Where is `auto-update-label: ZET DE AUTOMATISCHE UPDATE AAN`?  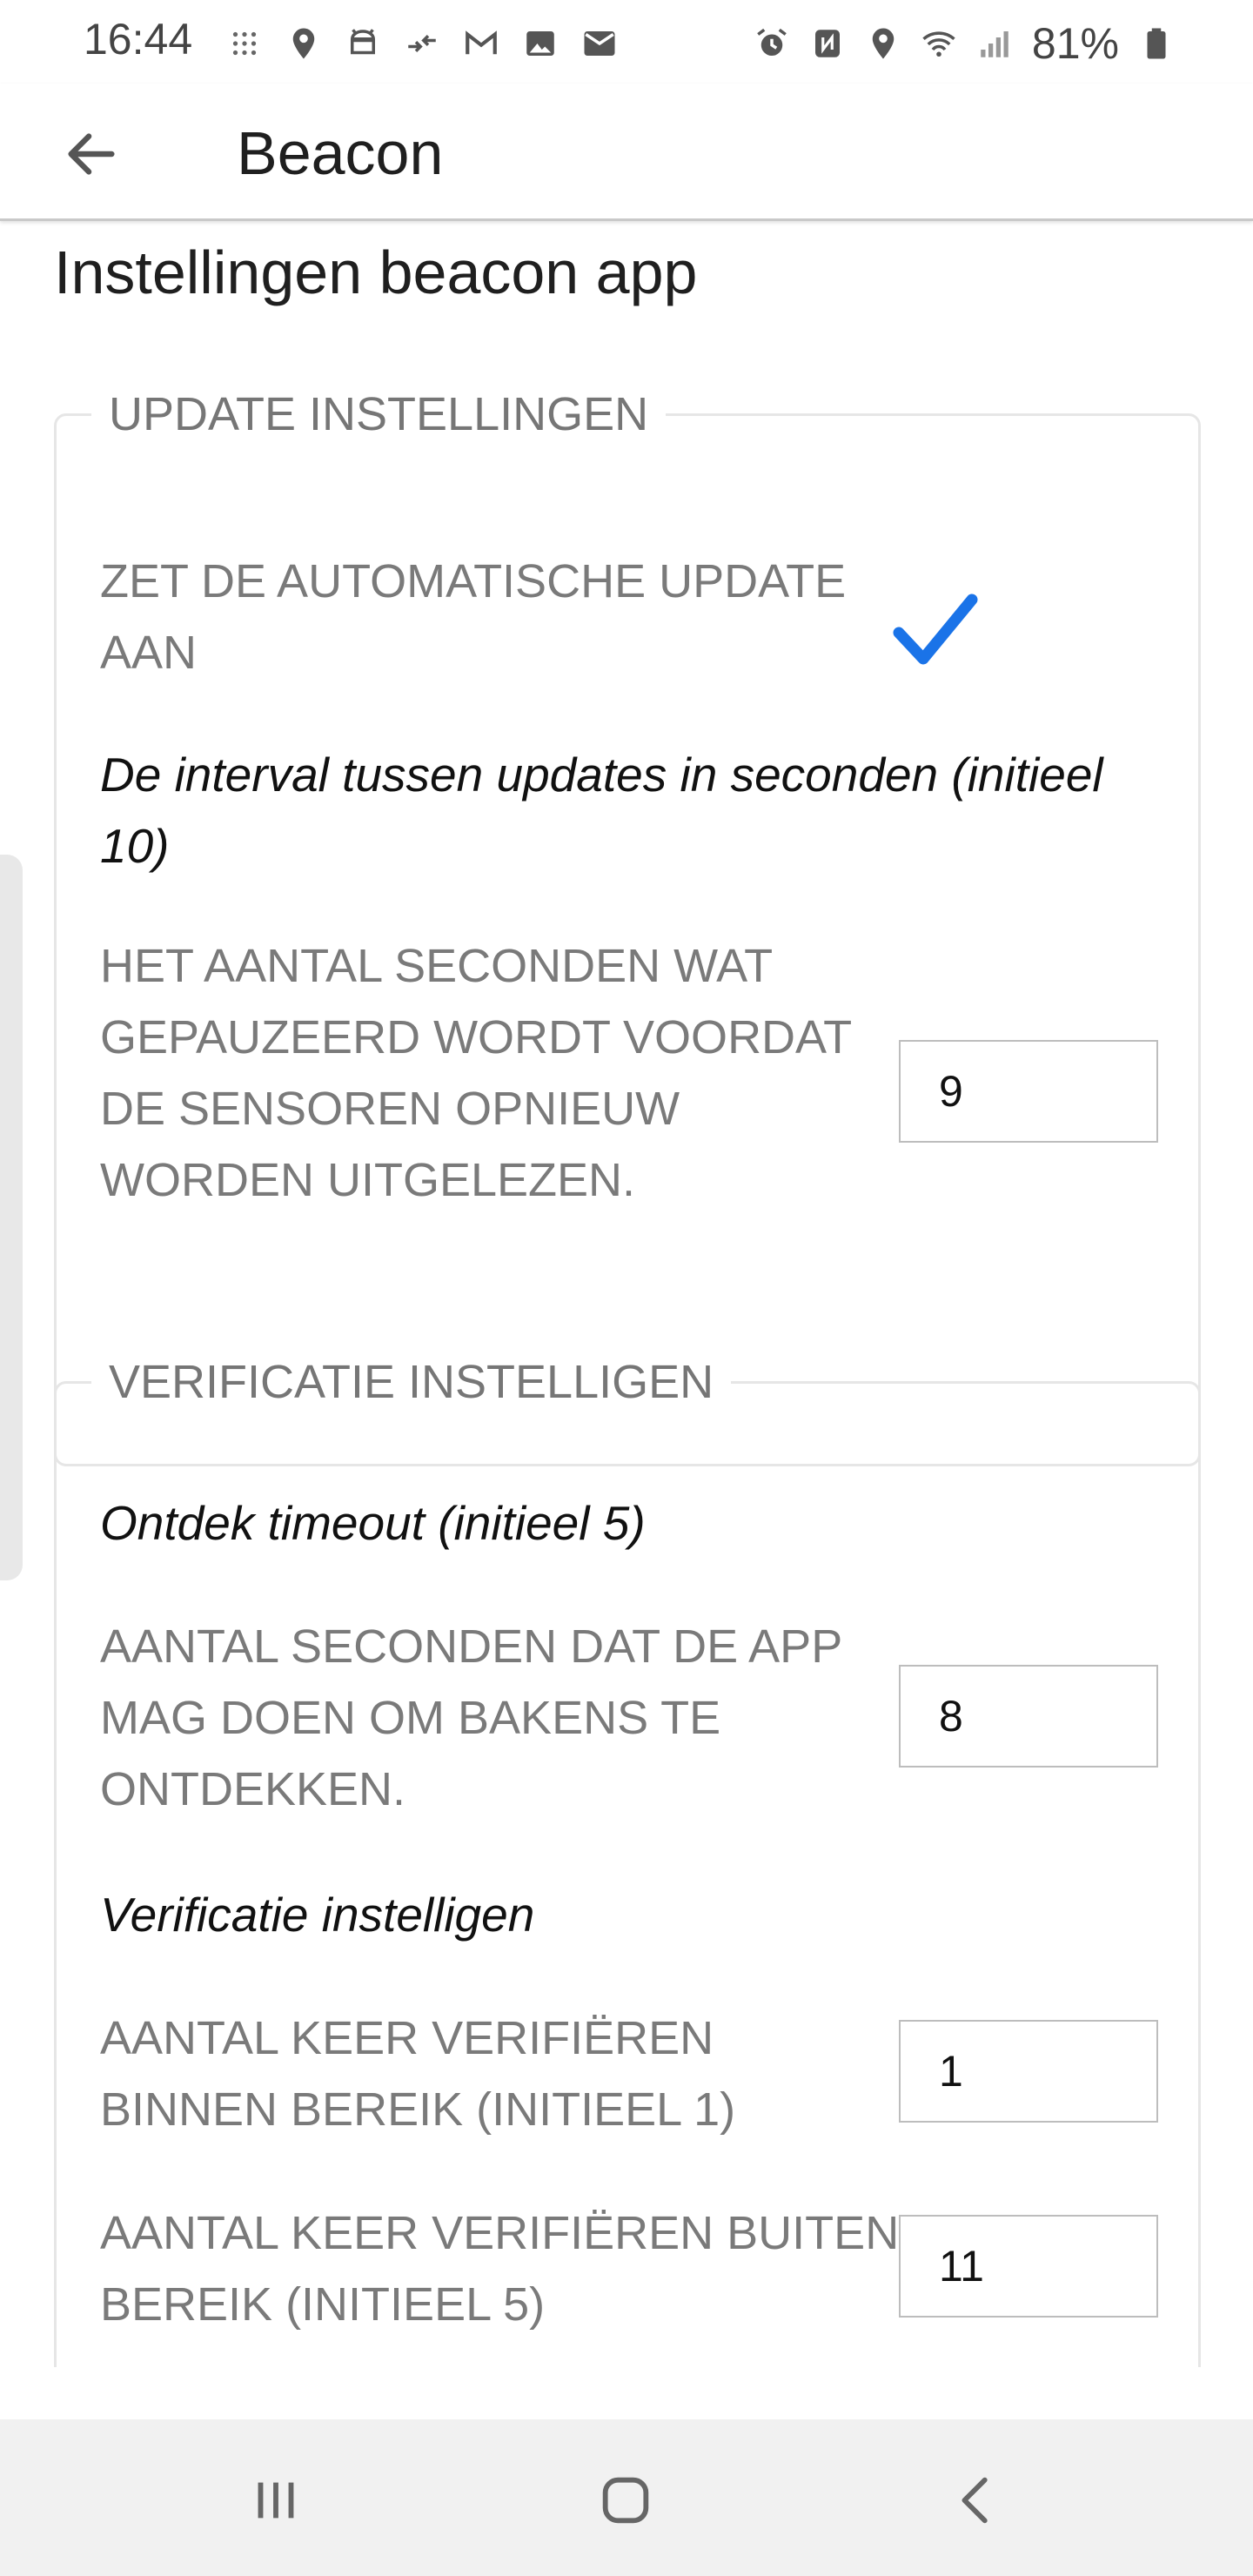
auto-update-label: ZET DE AUTOMATISCHE UPDATE AAN is located at coordinates (473, 617).